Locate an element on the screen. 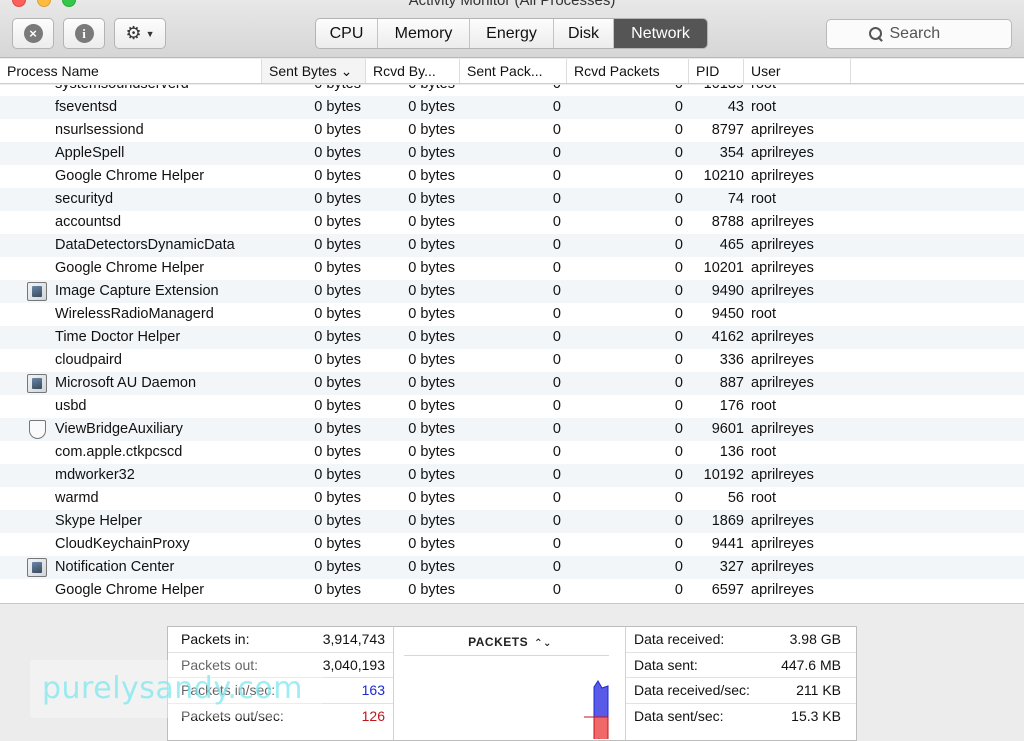  gear-icon: ⚙ is located at coordinates (133, 33).